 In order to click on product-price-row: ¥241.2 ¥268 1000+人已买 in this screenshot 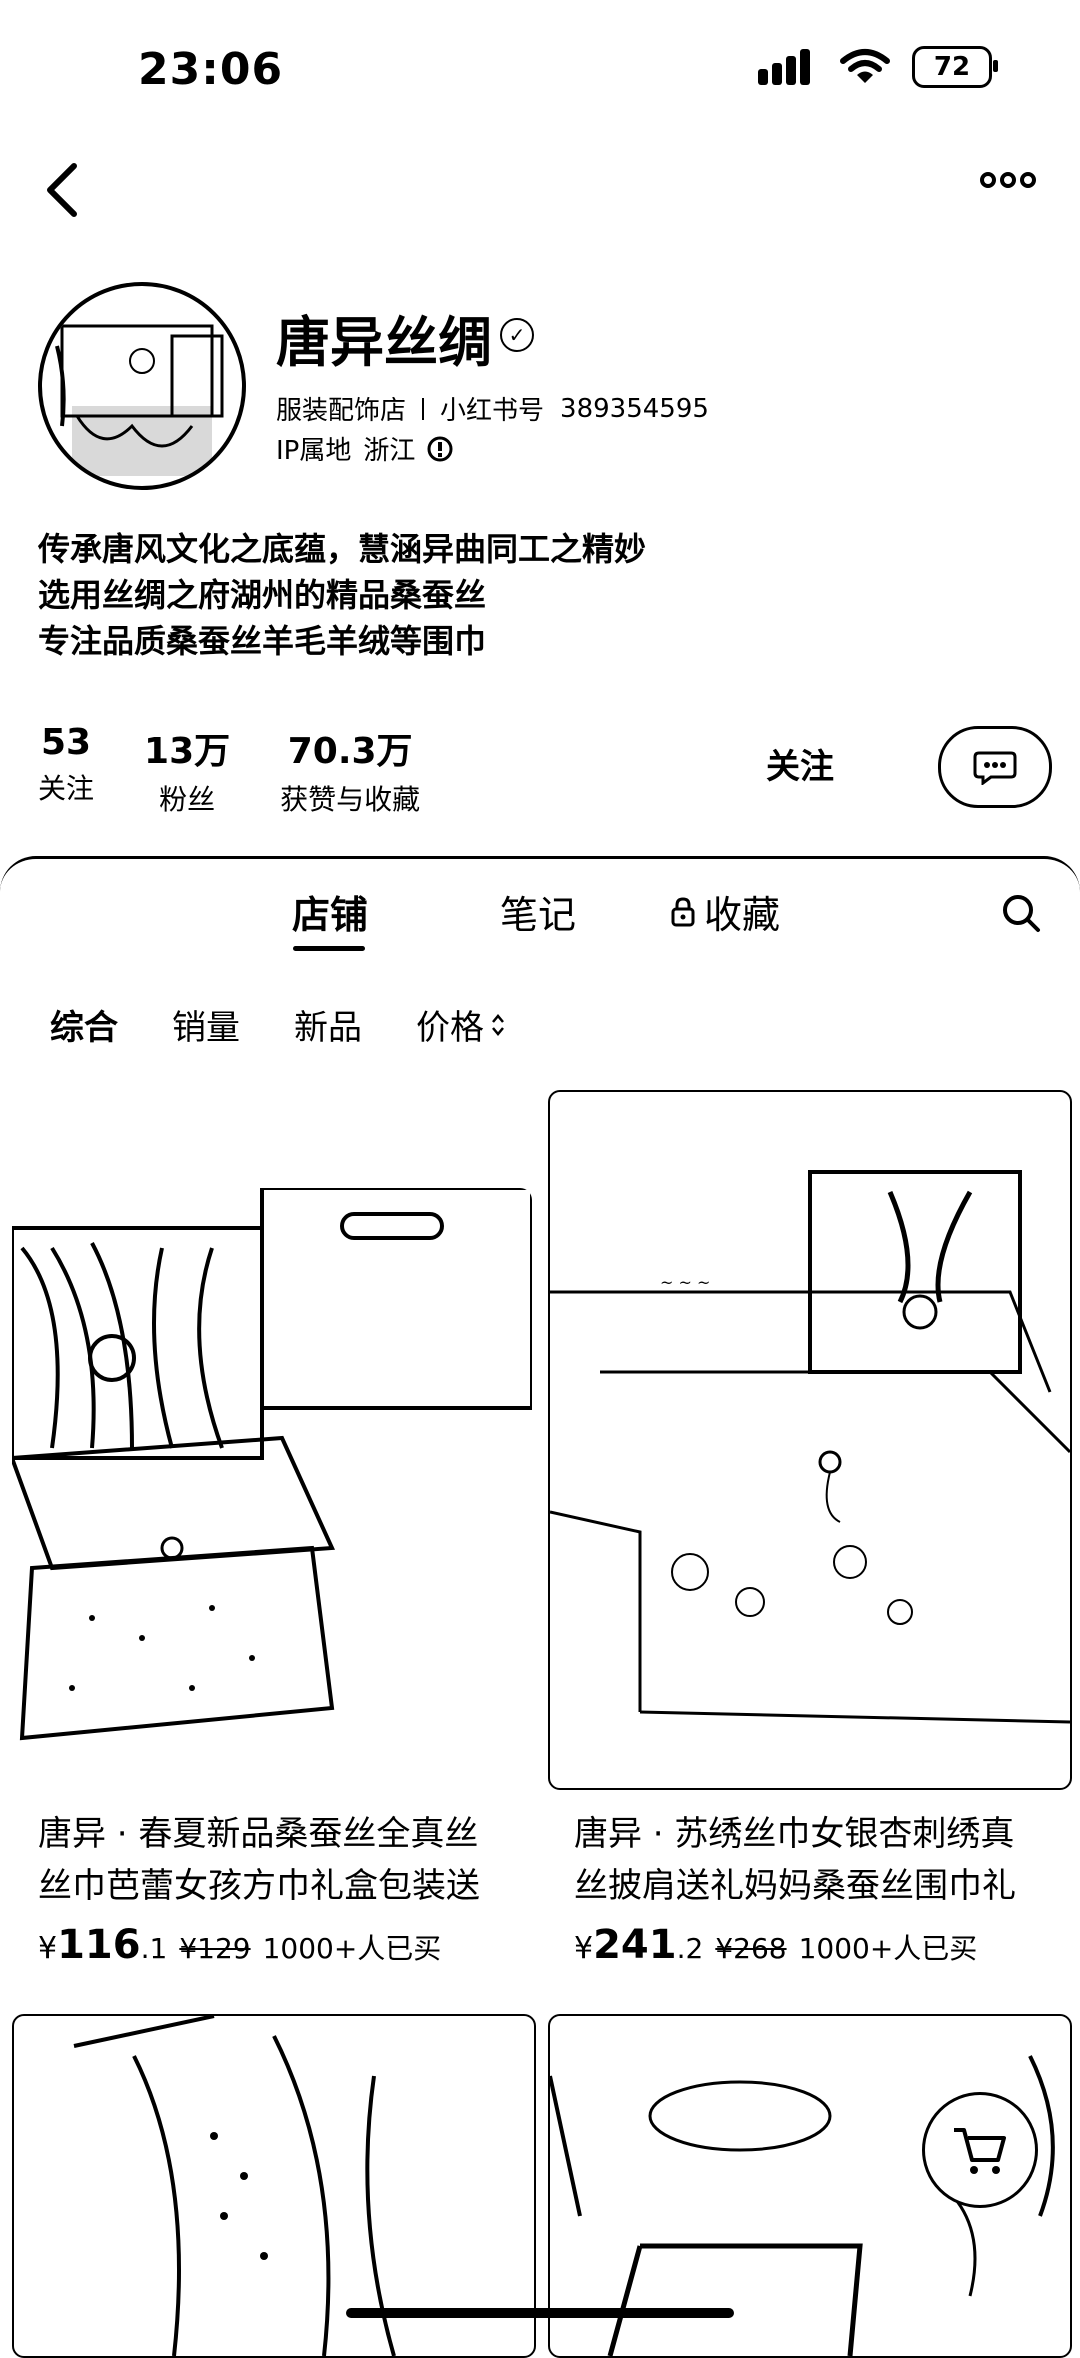, I will do `click(775, 1945)`.